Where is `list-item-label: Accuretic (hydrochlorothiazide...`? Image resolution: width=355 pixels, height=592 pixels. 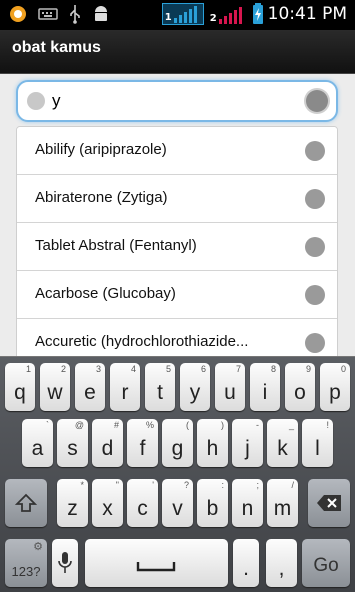
list-item-label: Accuretic (hydrochlorothiazide... is located at coordinates (142, 341).